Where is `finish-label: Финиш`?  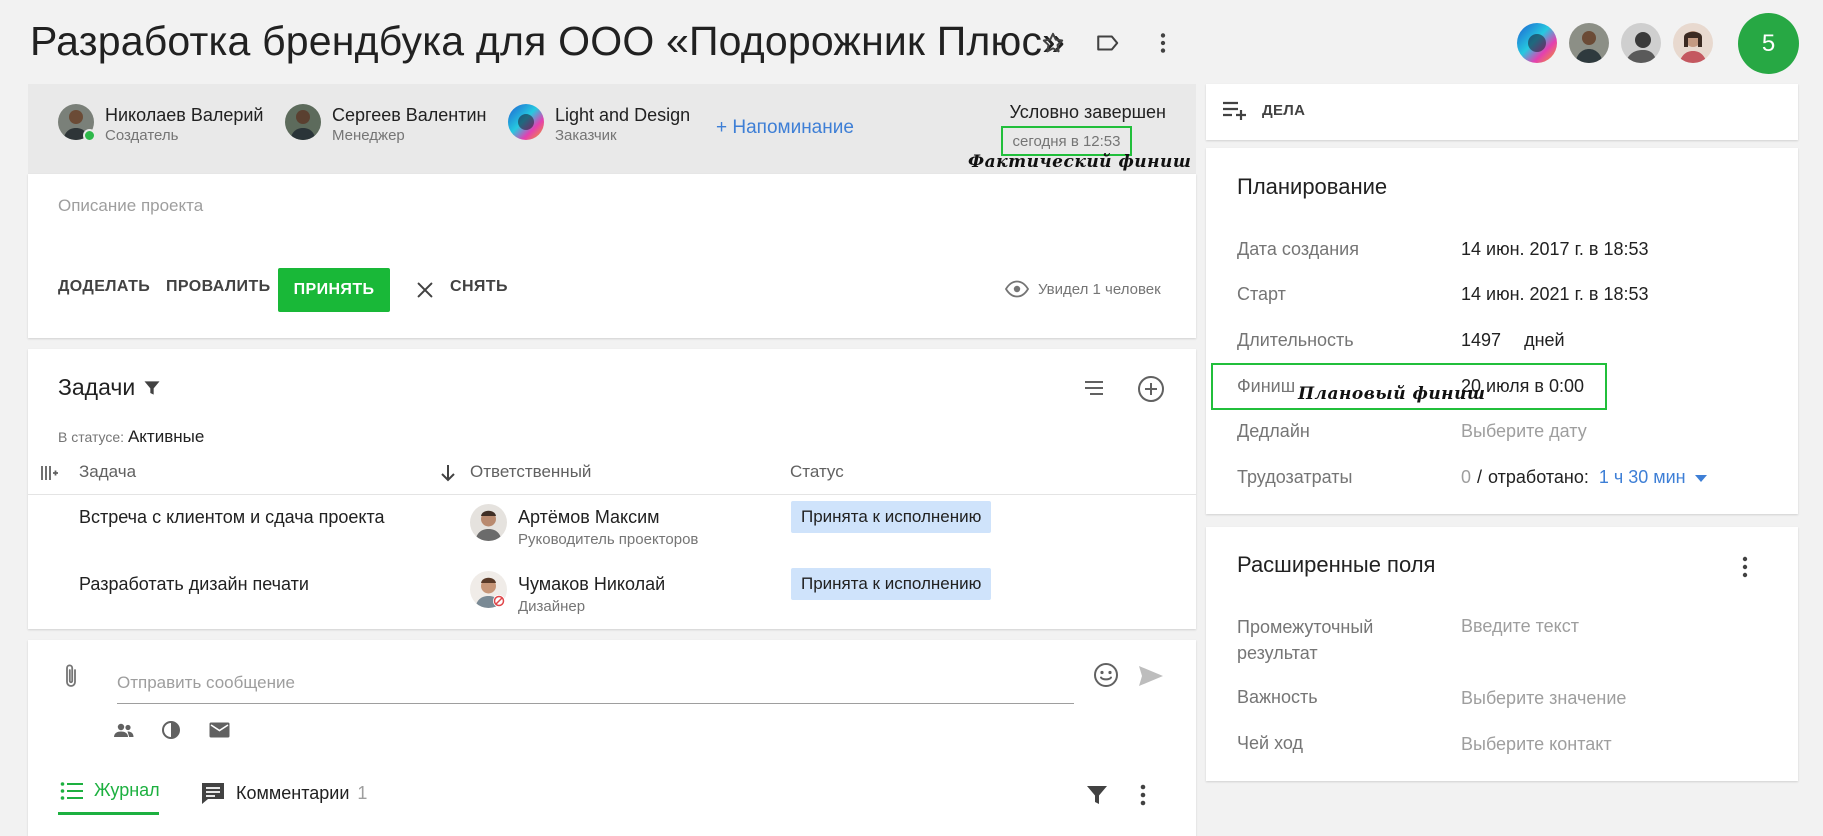 finish-label: Финиш is located at coordinates (1266, 386).